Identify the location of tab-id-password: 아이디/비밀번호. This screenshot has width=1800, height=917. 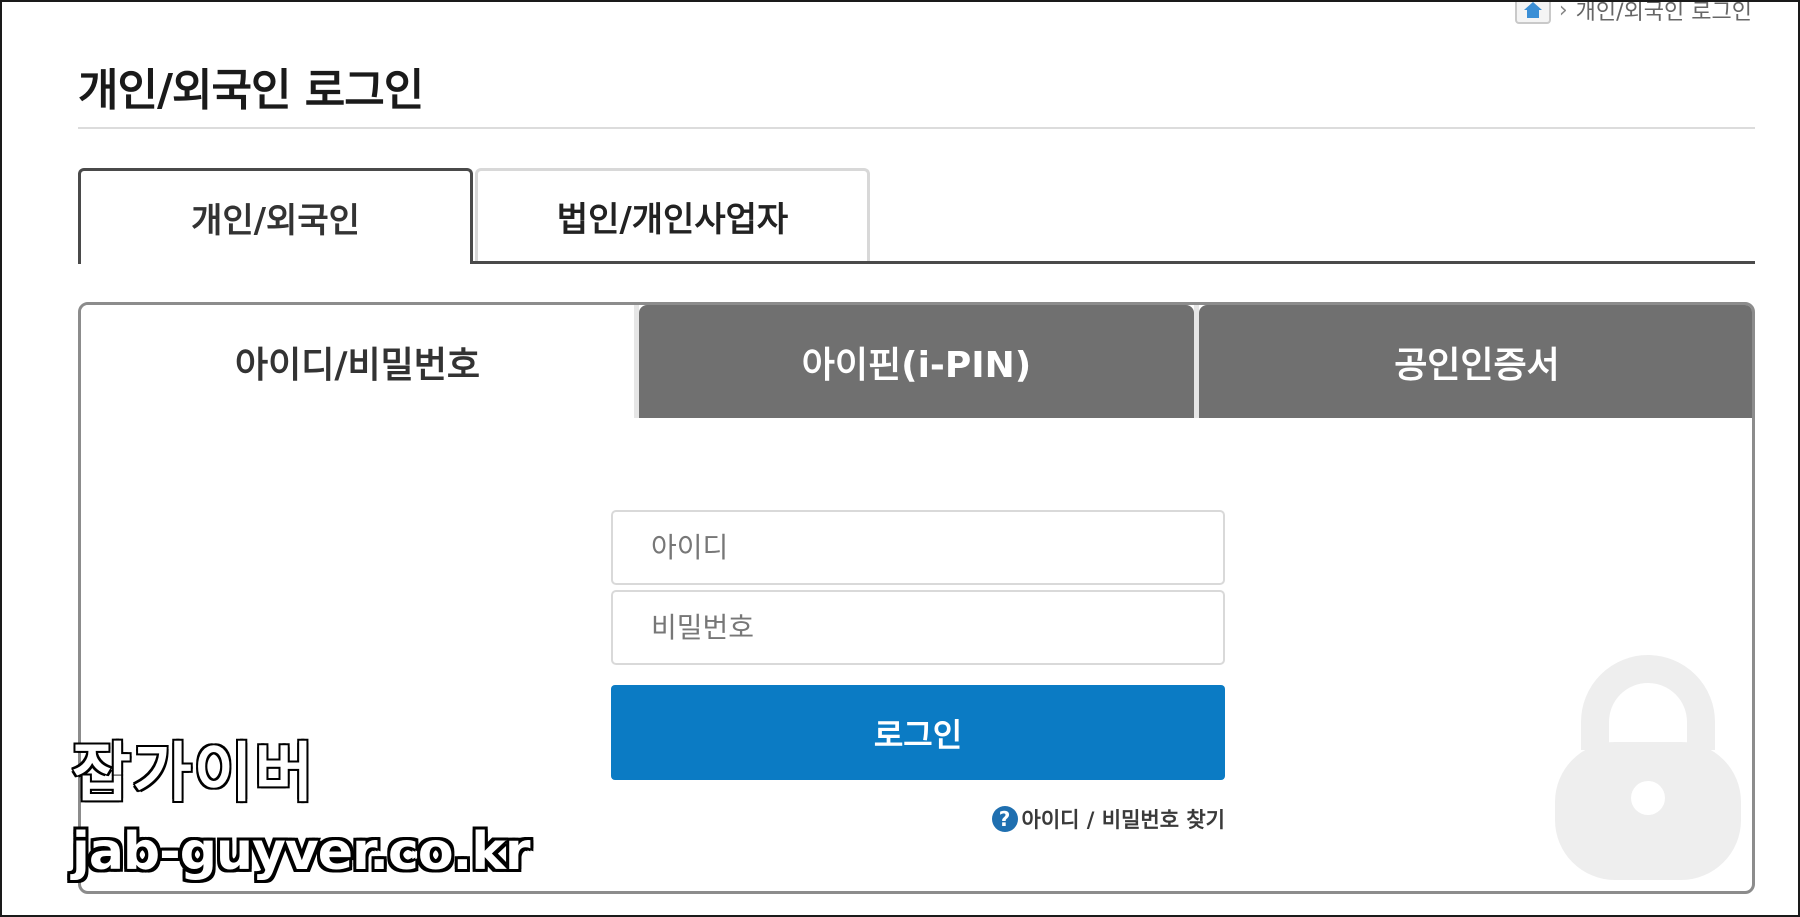
(357, 361).